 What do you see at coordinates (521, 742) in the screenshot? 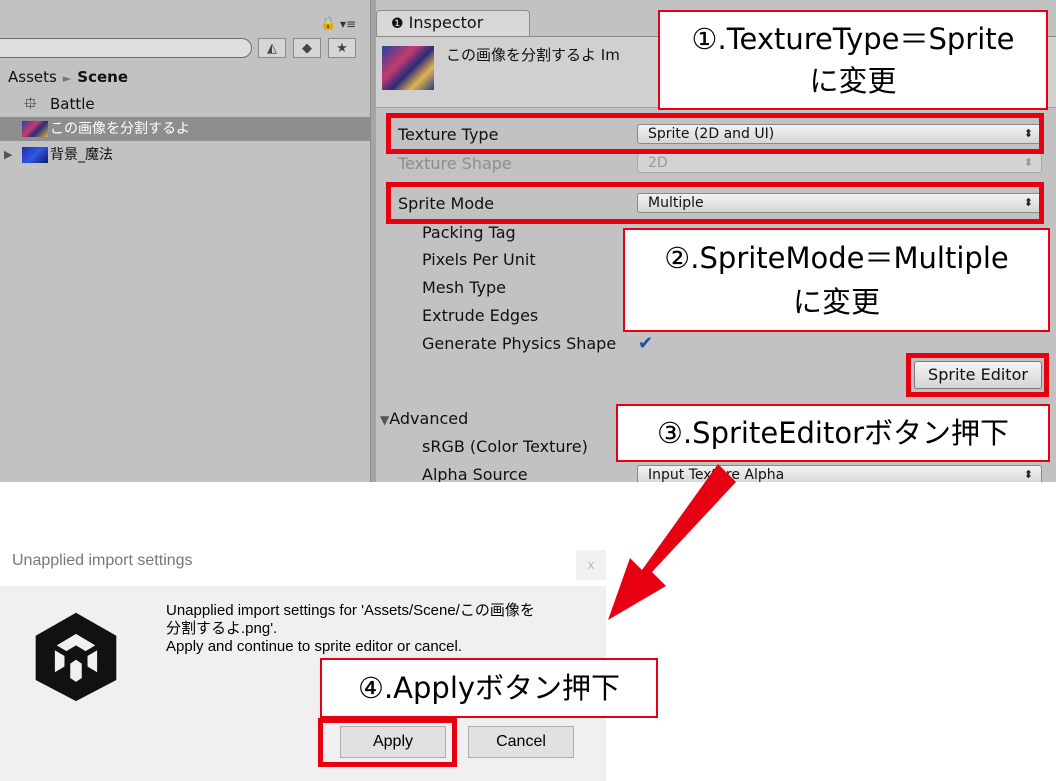
I see `cancel-button: Cancel` at bounding box center [521, 742].